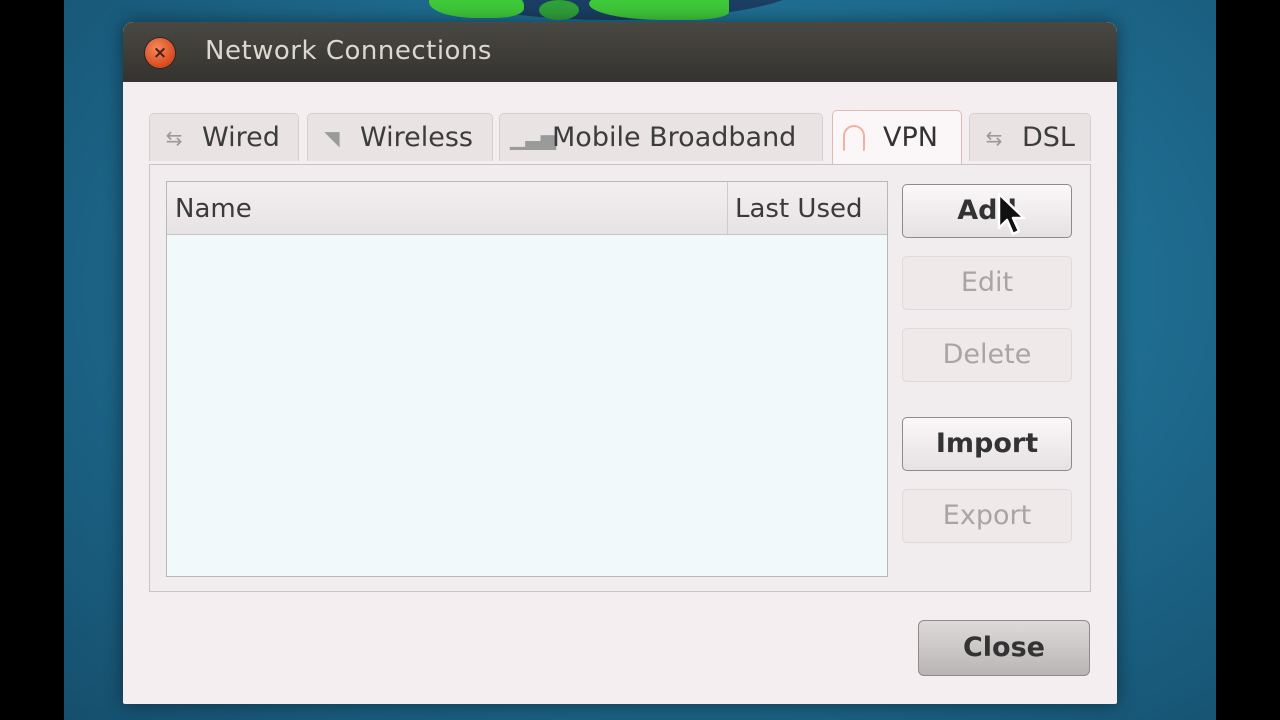 The height and width of the screenshot is (720, 1280). I want to click on dsl-icon: ⇆, so click(994, 137).